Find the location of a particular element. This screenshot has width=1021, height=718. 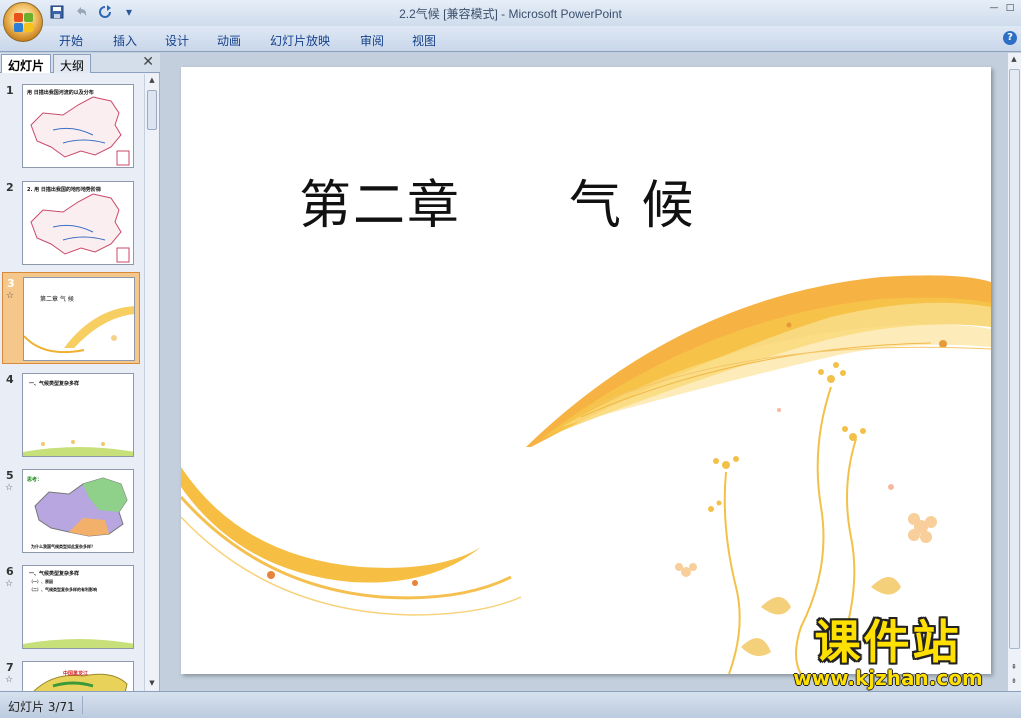

thumbnail-preview: 2. 用 日描出我国的地形地势阶梯 is located at coordinates (78, 223).